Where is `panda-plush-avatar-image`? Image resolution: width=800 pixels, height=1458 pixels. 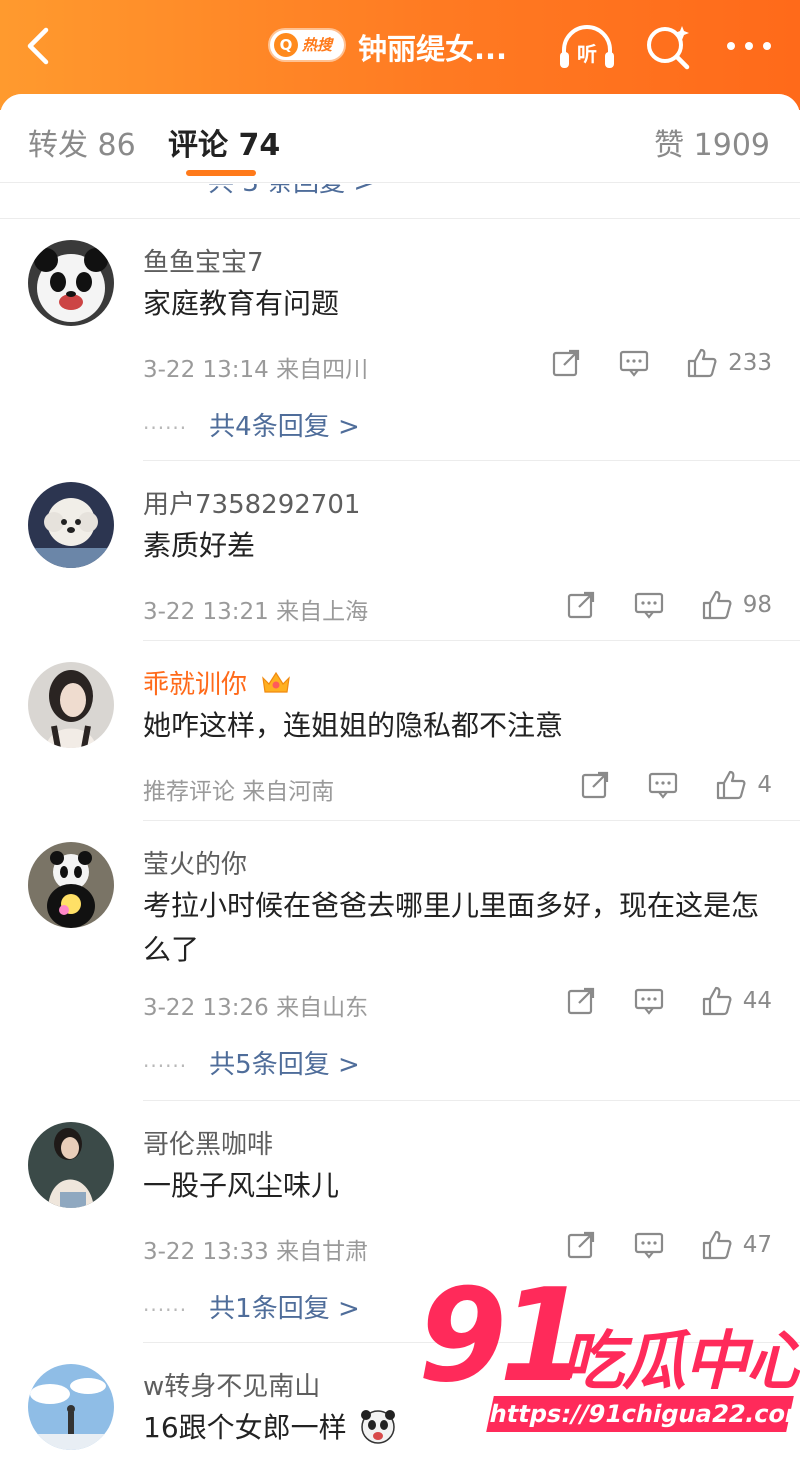 panda-plush-avatar-image is located at coordinates (71, 885).